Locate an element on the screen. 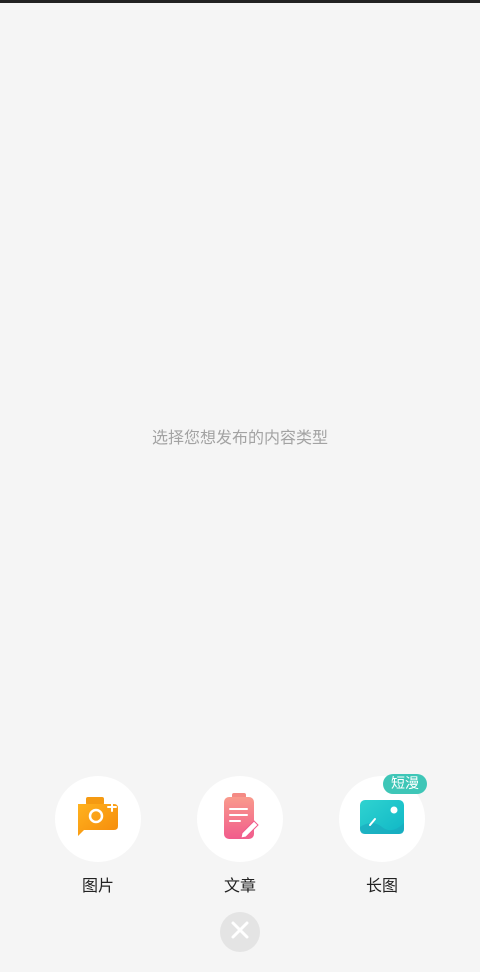 The image size is (480, 972). option-image-circle is located at coordinates (98, 819).